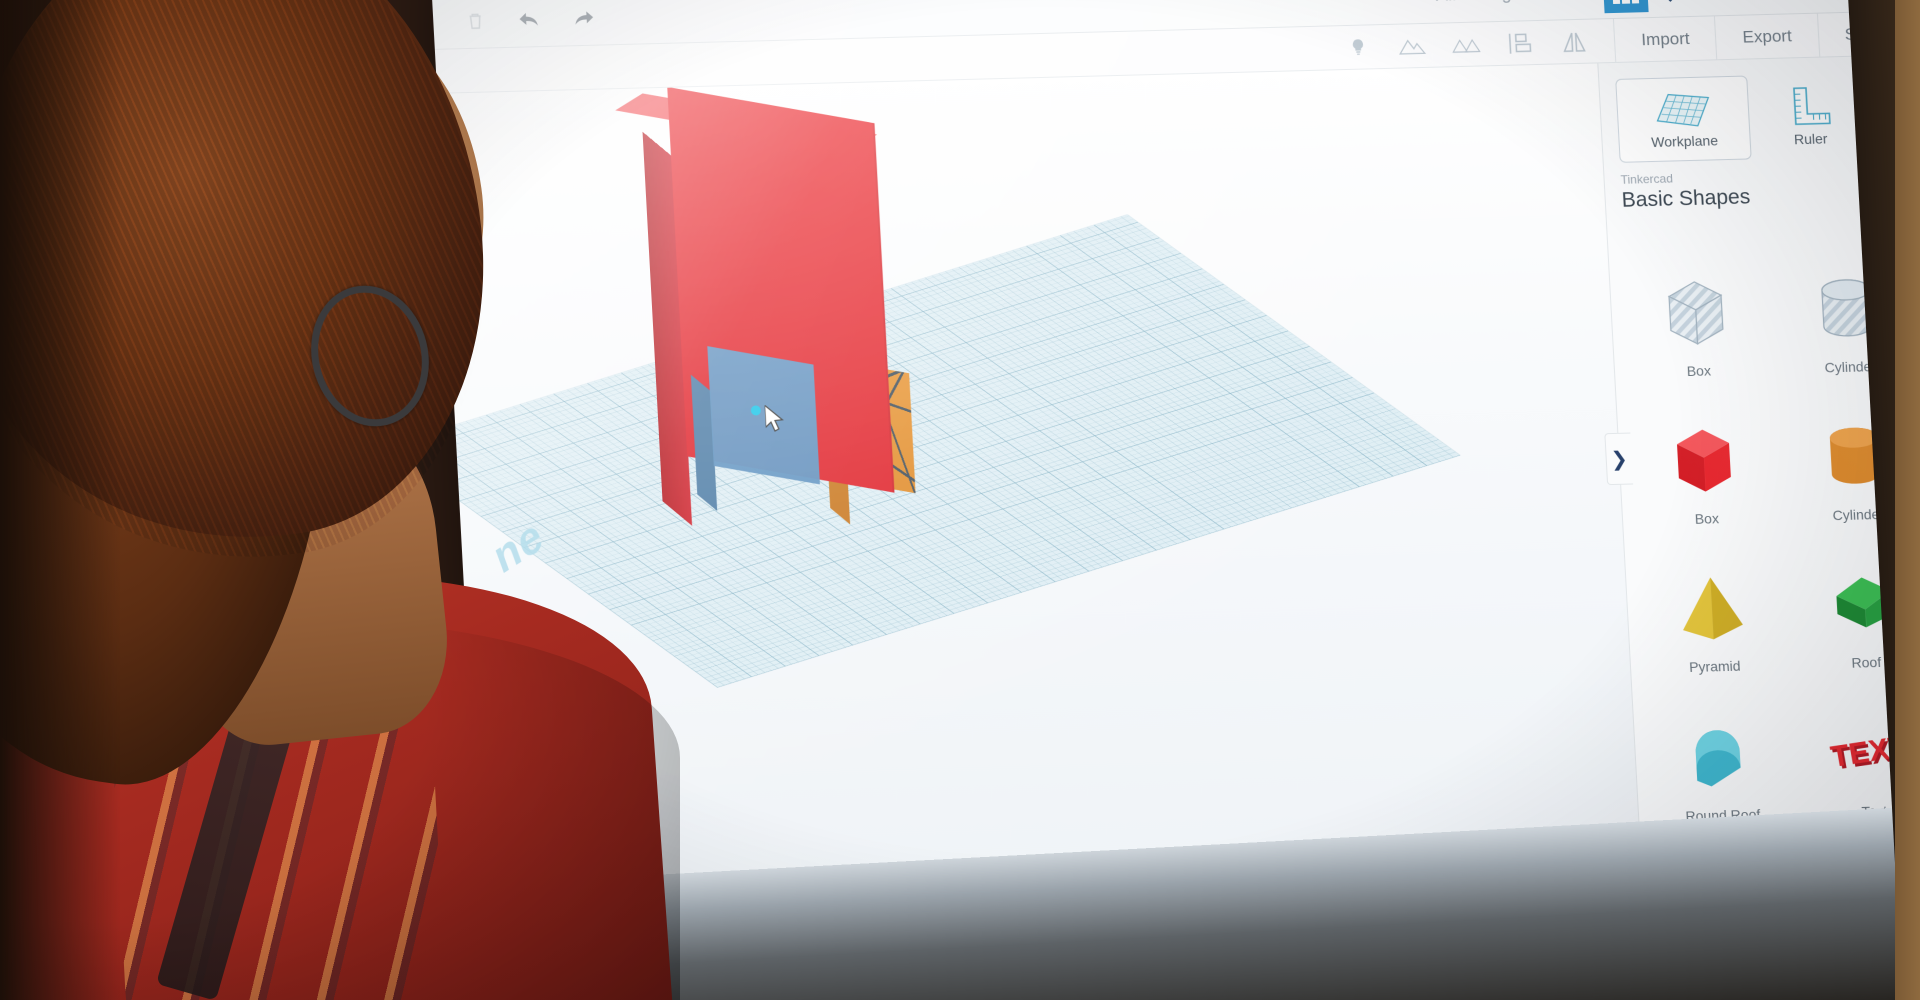 This screenshot has height=1000, width=1920. Describe the element at coordinates (1812, 105) in the screenshot. I see `ruler-icon` at that location.